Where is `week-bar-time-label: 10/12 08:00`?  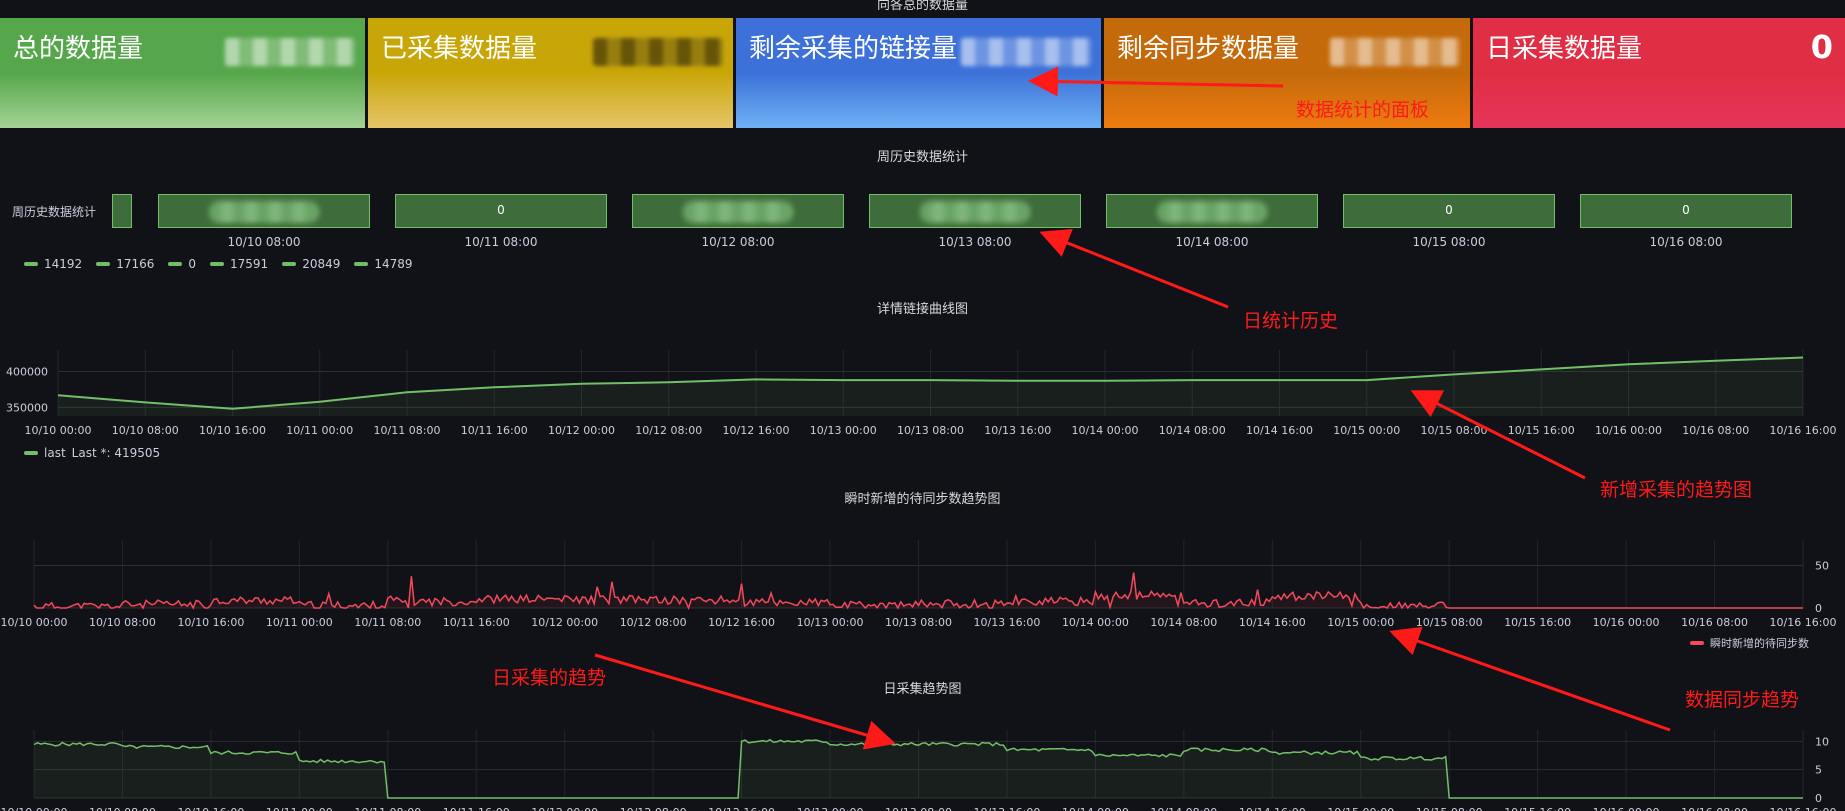 week-bar-time-label: 10/12 08:00 is located at coordinates (738, 242).